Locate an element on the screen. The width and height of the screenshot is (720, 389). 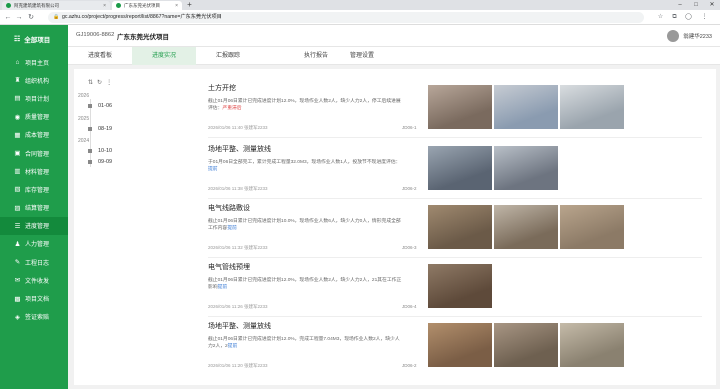
cost-icon: ▦ is located at coordinates (17, 135).